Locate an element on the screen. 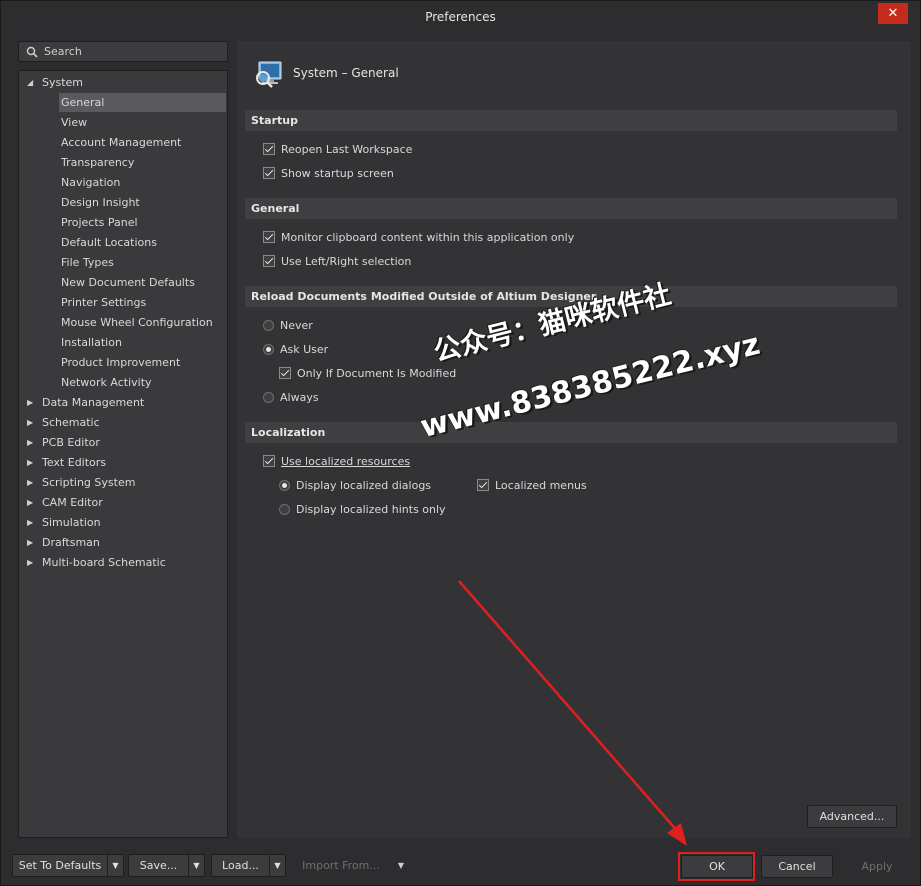 The width and height of the screenshot is (921, 886). tree-item-network-activity: Network Activity is located at coordinates (142, 382).